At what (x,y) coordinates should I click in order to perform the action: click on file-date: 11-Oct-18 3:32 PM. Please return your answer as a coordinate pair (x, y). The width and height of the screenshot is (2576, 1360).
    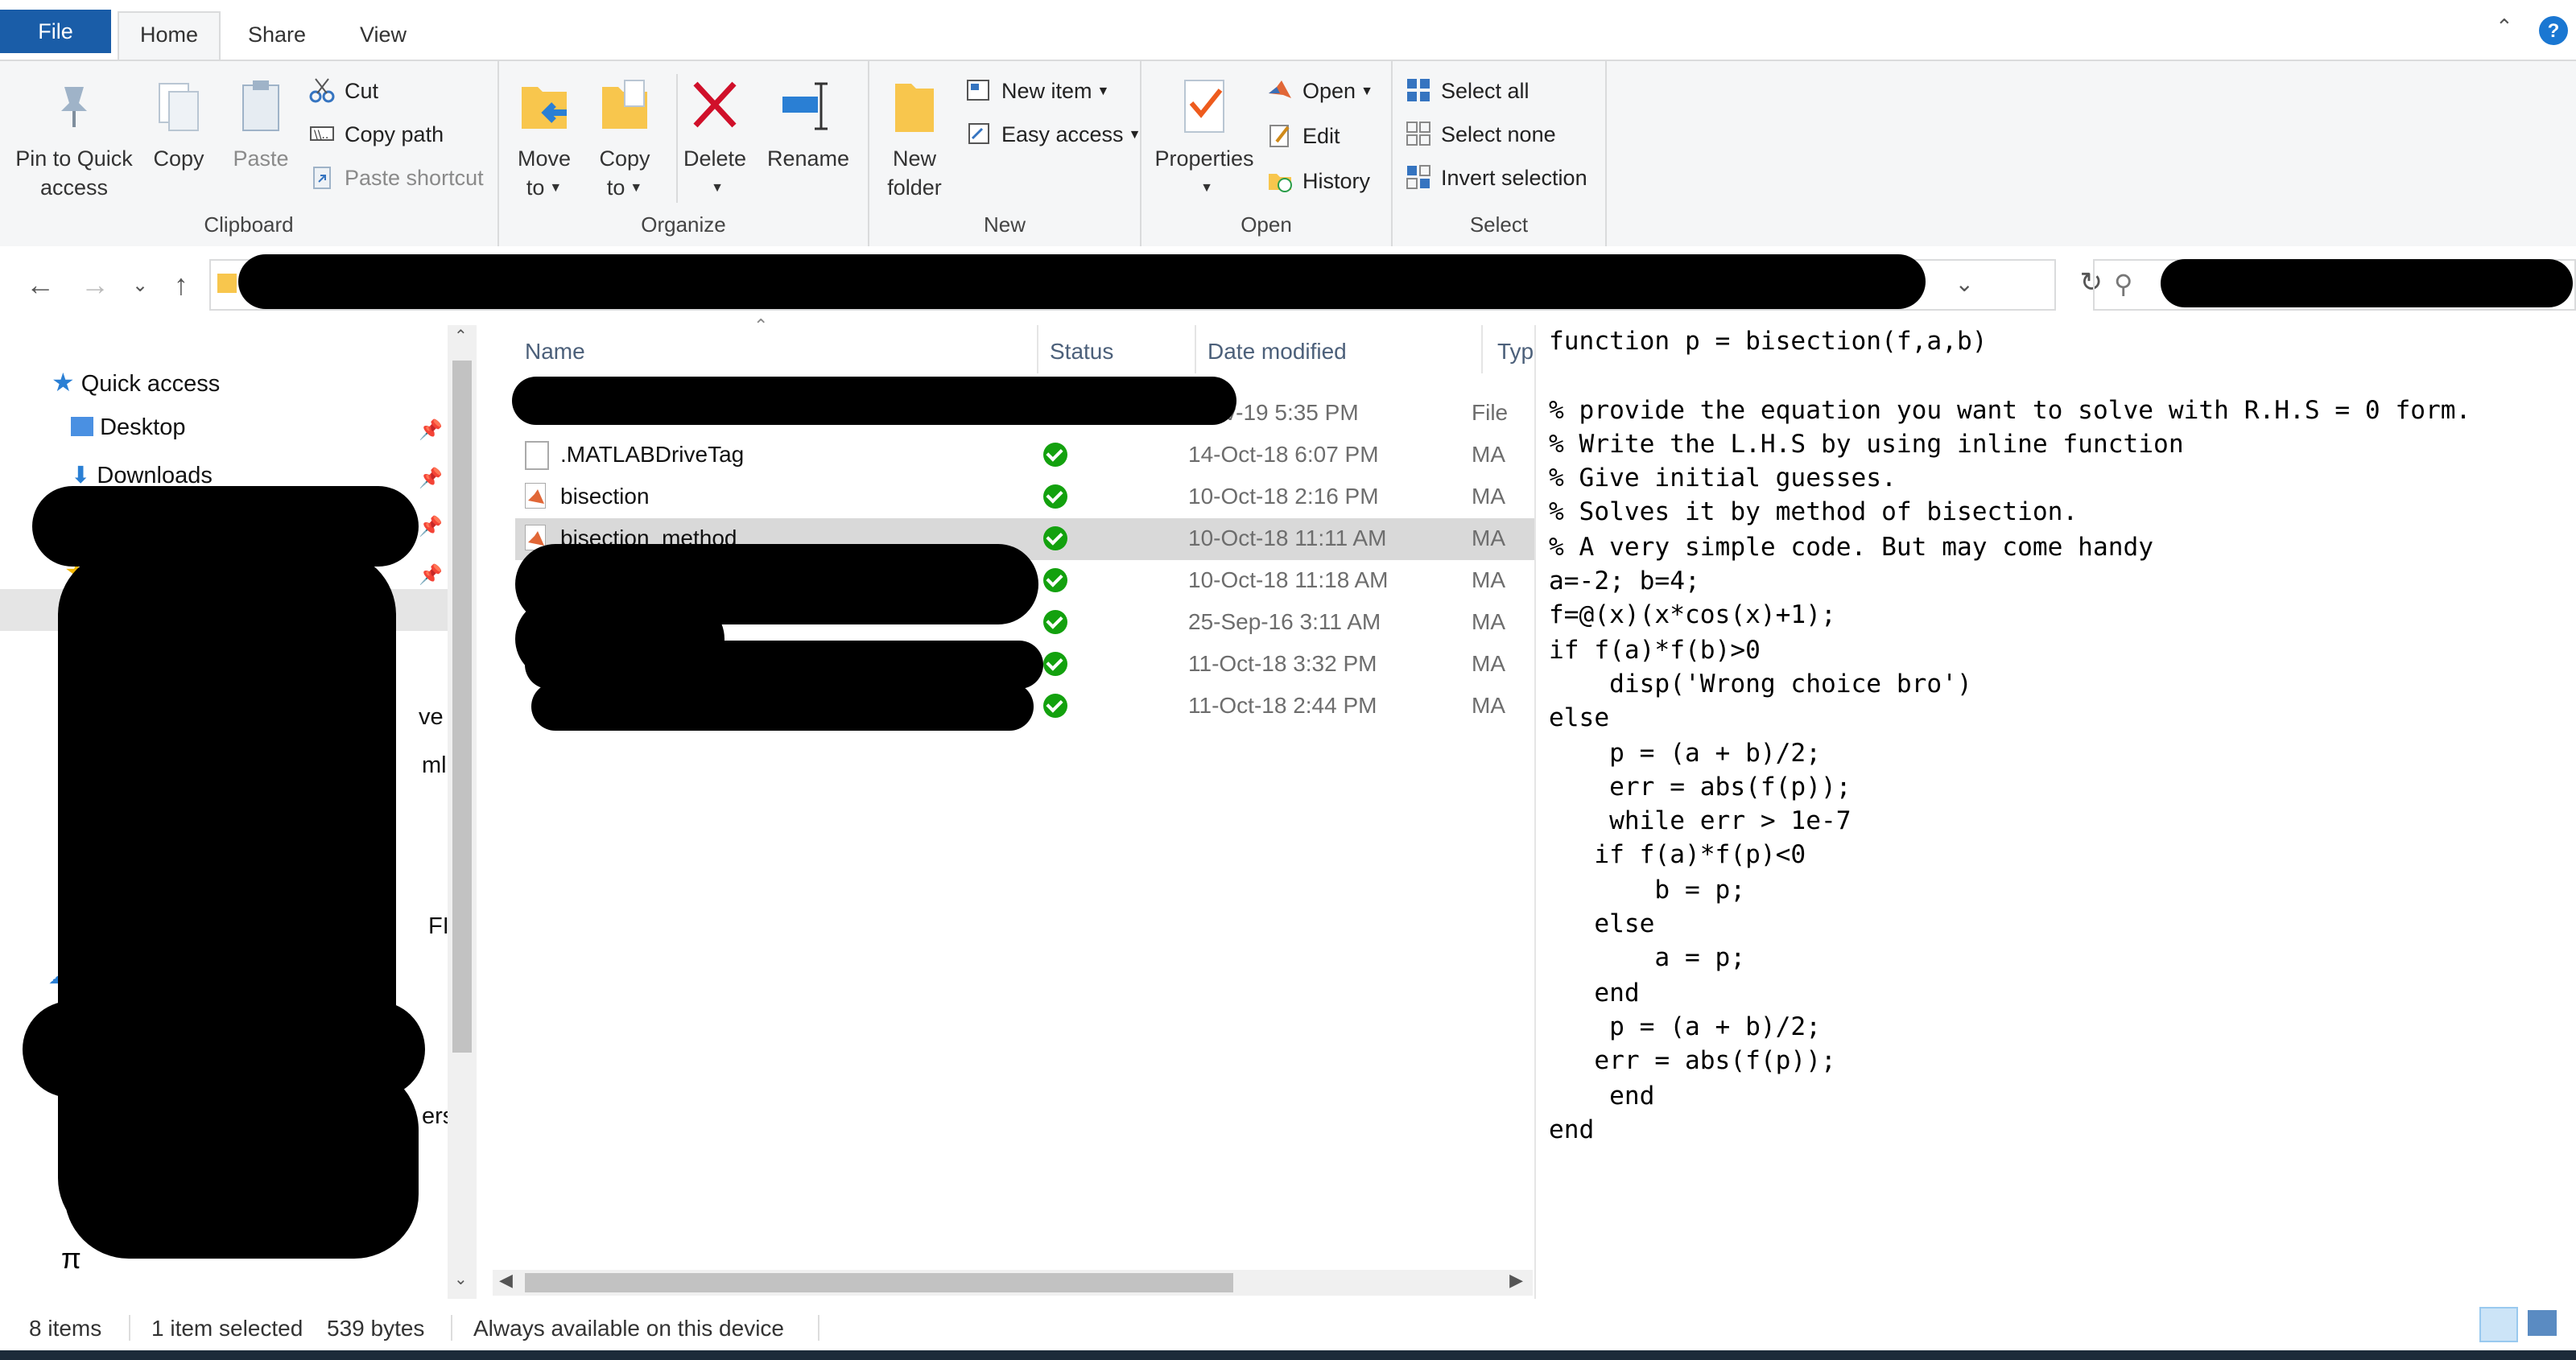
    Looking at the image, I should click on (1282, 663).